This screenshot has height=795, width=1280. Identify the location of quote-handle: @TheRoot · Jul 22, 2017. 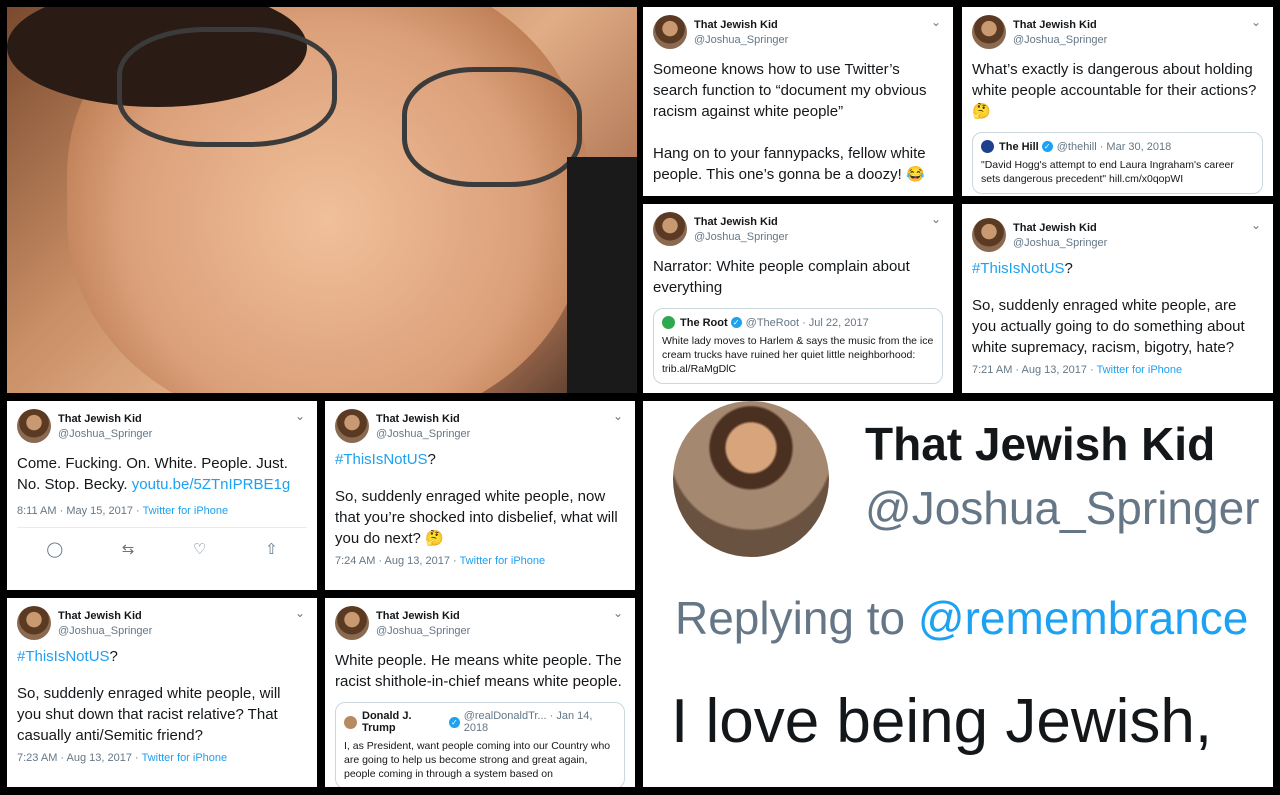
(807, 322).